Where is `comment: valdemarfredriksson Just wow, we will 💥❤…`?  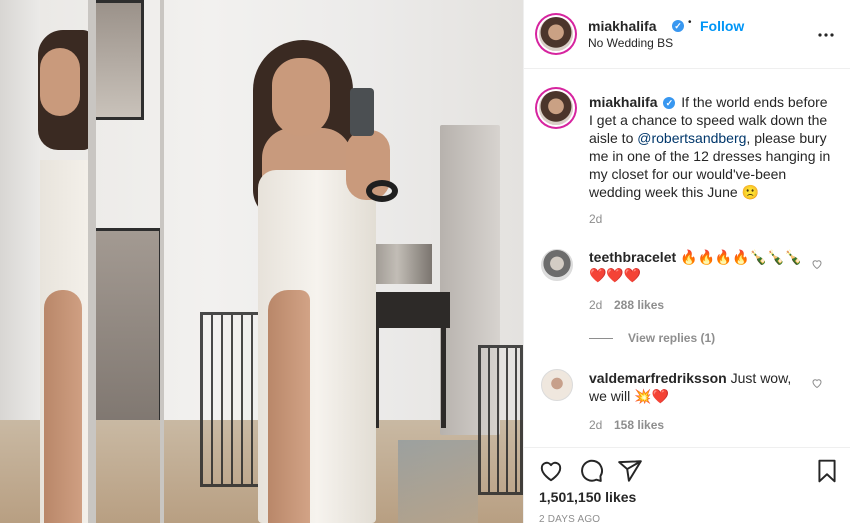 comment: valdemarfredriksson Just wow, we will 💥❤… is located at coordinates (696, 387).